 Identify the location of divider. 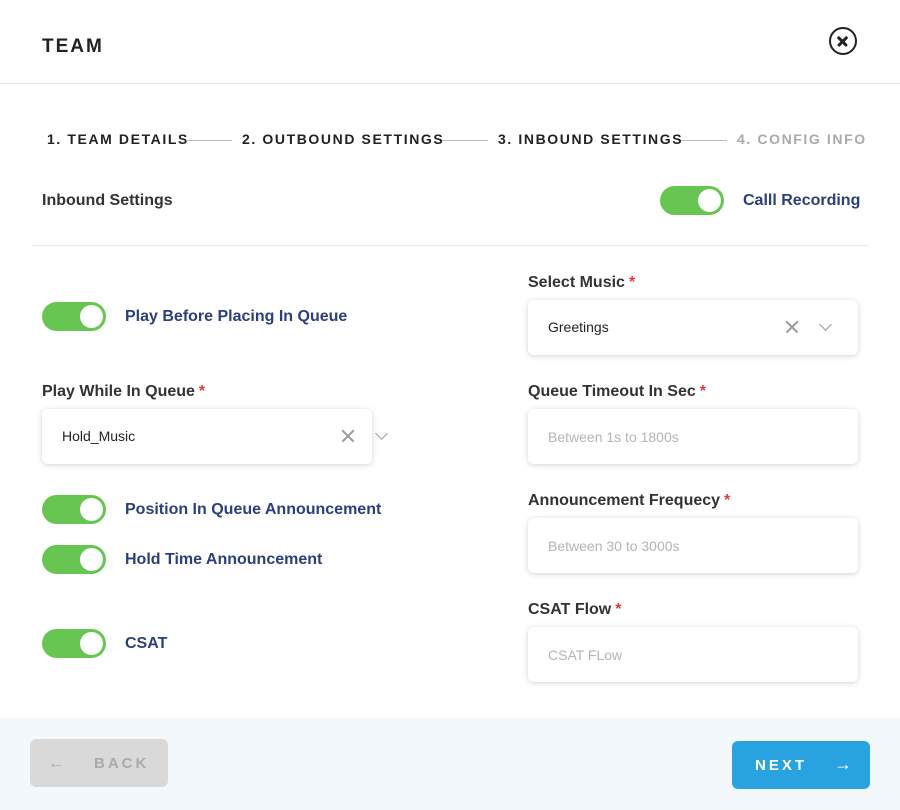
(450, 245).